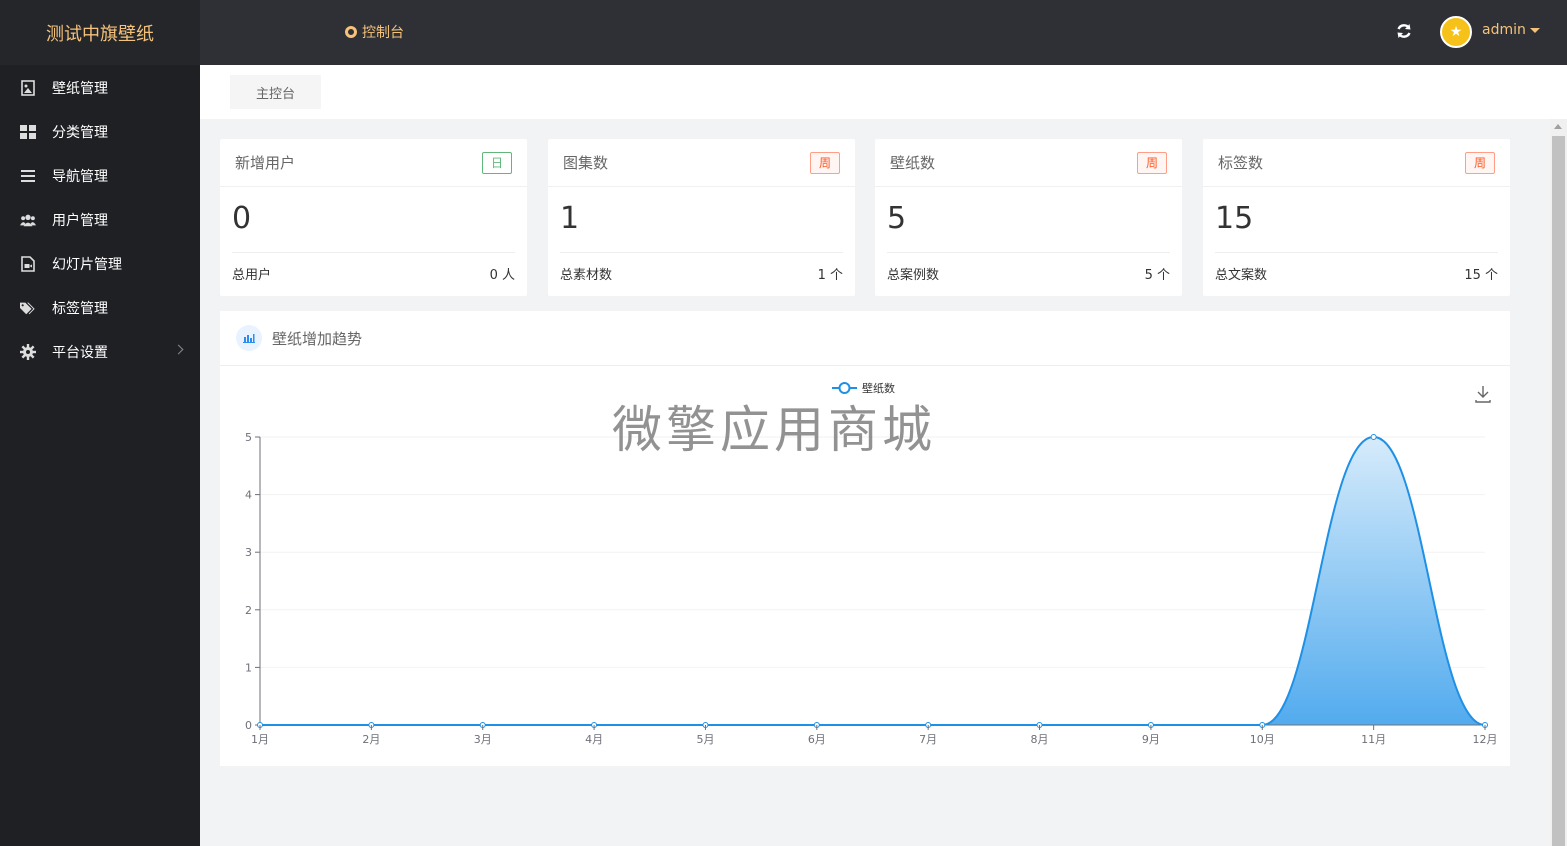 This screenshot has height=846, width=1567. Describe the element at coordinates (28, 176) in the screenshot. I see `menu-icon` at that location.